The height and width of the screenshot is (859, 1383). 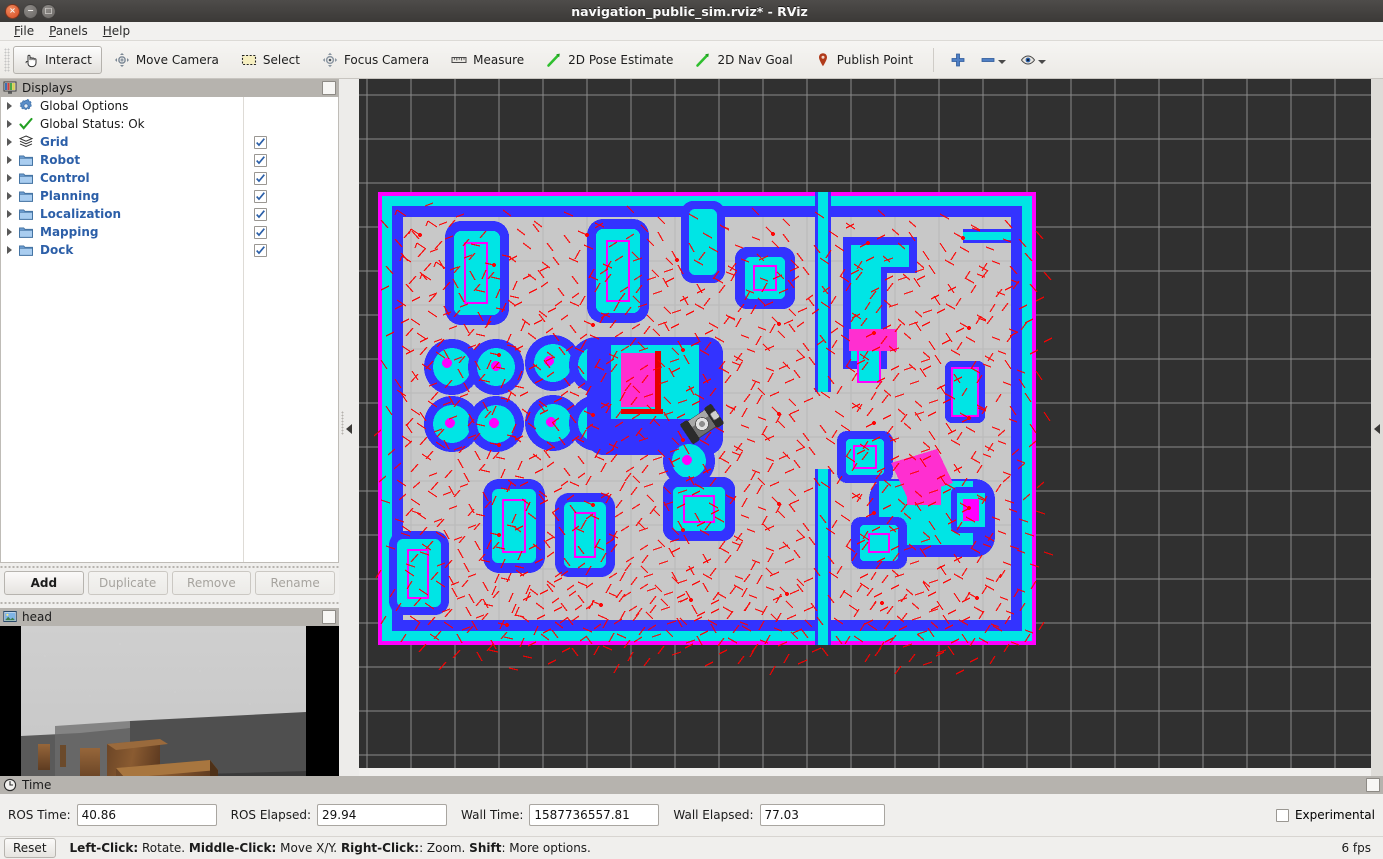 I want to click on tree-item-robot: Robot, so click(x=122, y=160).